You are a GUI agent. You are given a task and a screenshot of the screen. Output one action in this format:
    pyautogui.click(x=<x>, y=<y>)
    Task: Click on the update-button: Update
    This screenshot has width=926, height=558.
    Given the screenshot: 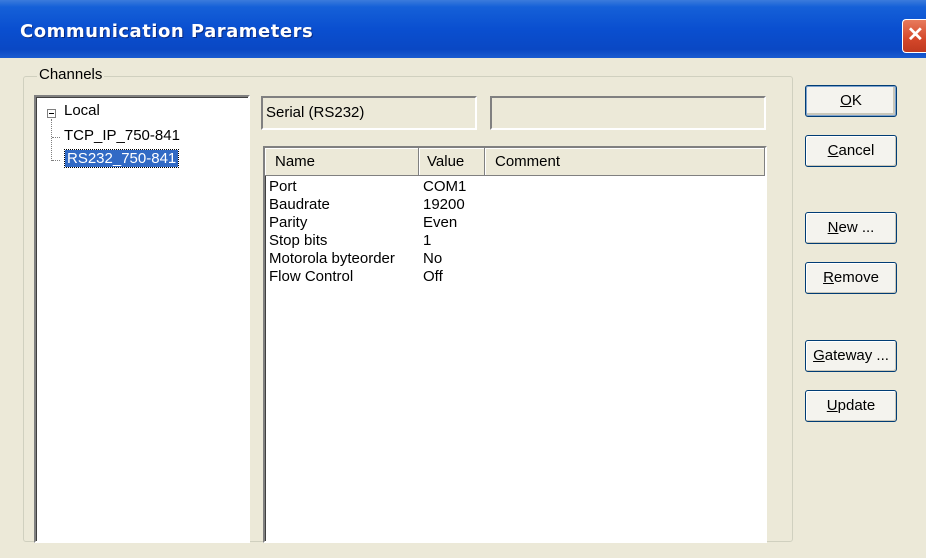 What is the action you would take?
    pyautogui.click(x=851, y=406)
    